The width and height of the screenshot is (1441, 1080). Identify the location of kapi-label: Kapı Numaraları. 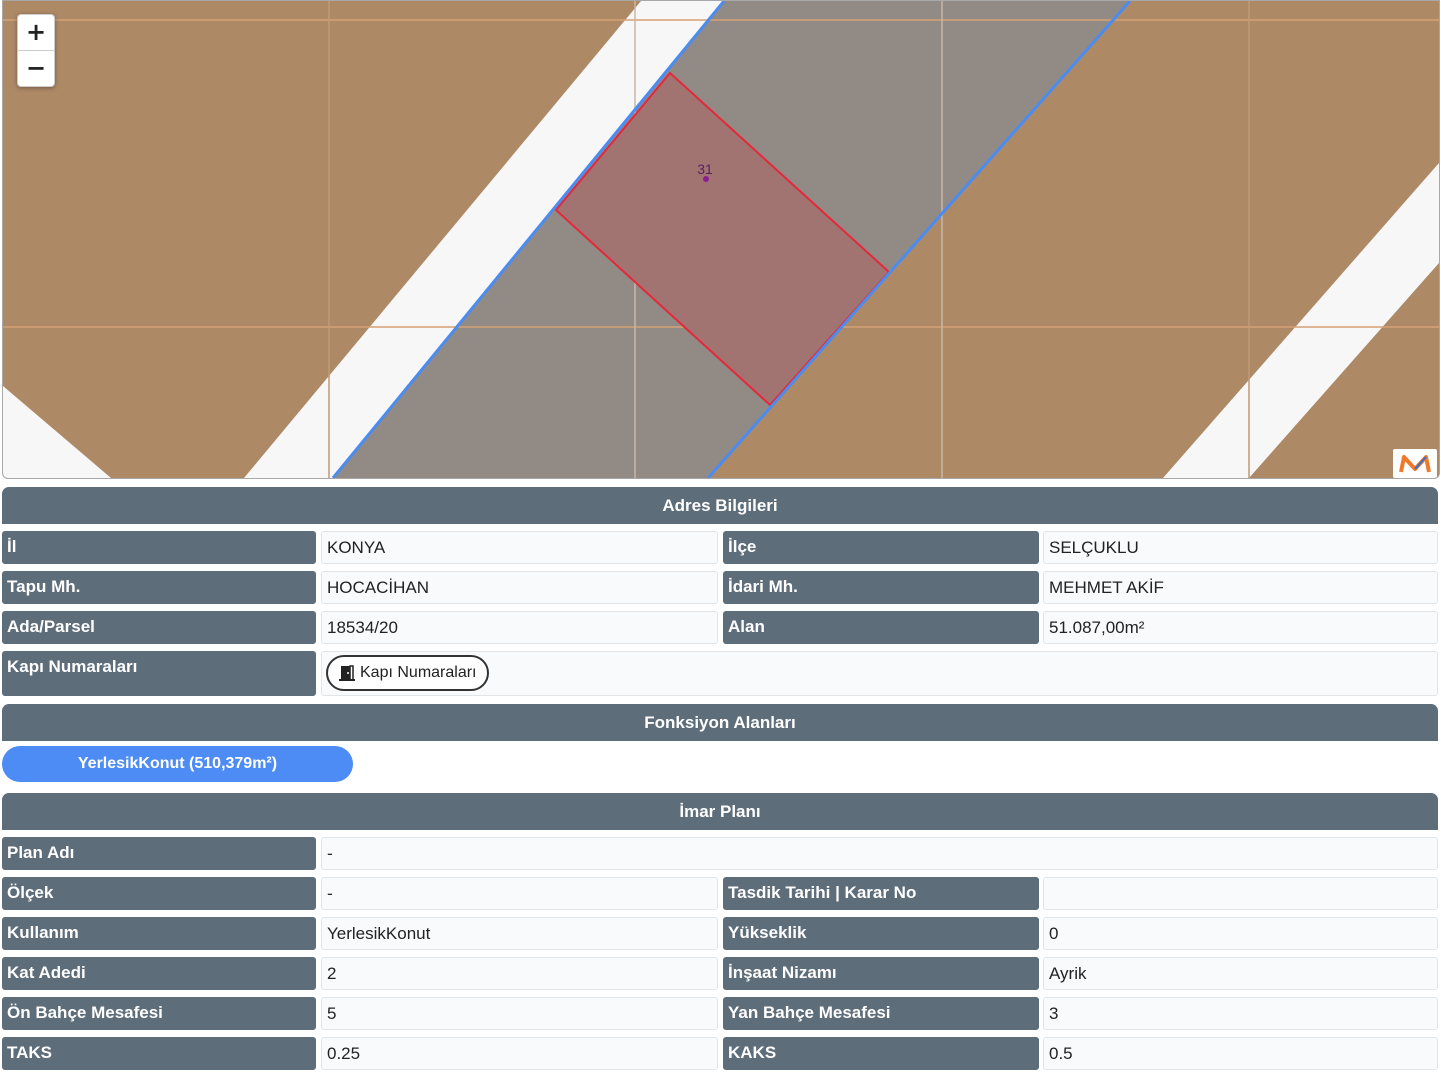
(159, 673).